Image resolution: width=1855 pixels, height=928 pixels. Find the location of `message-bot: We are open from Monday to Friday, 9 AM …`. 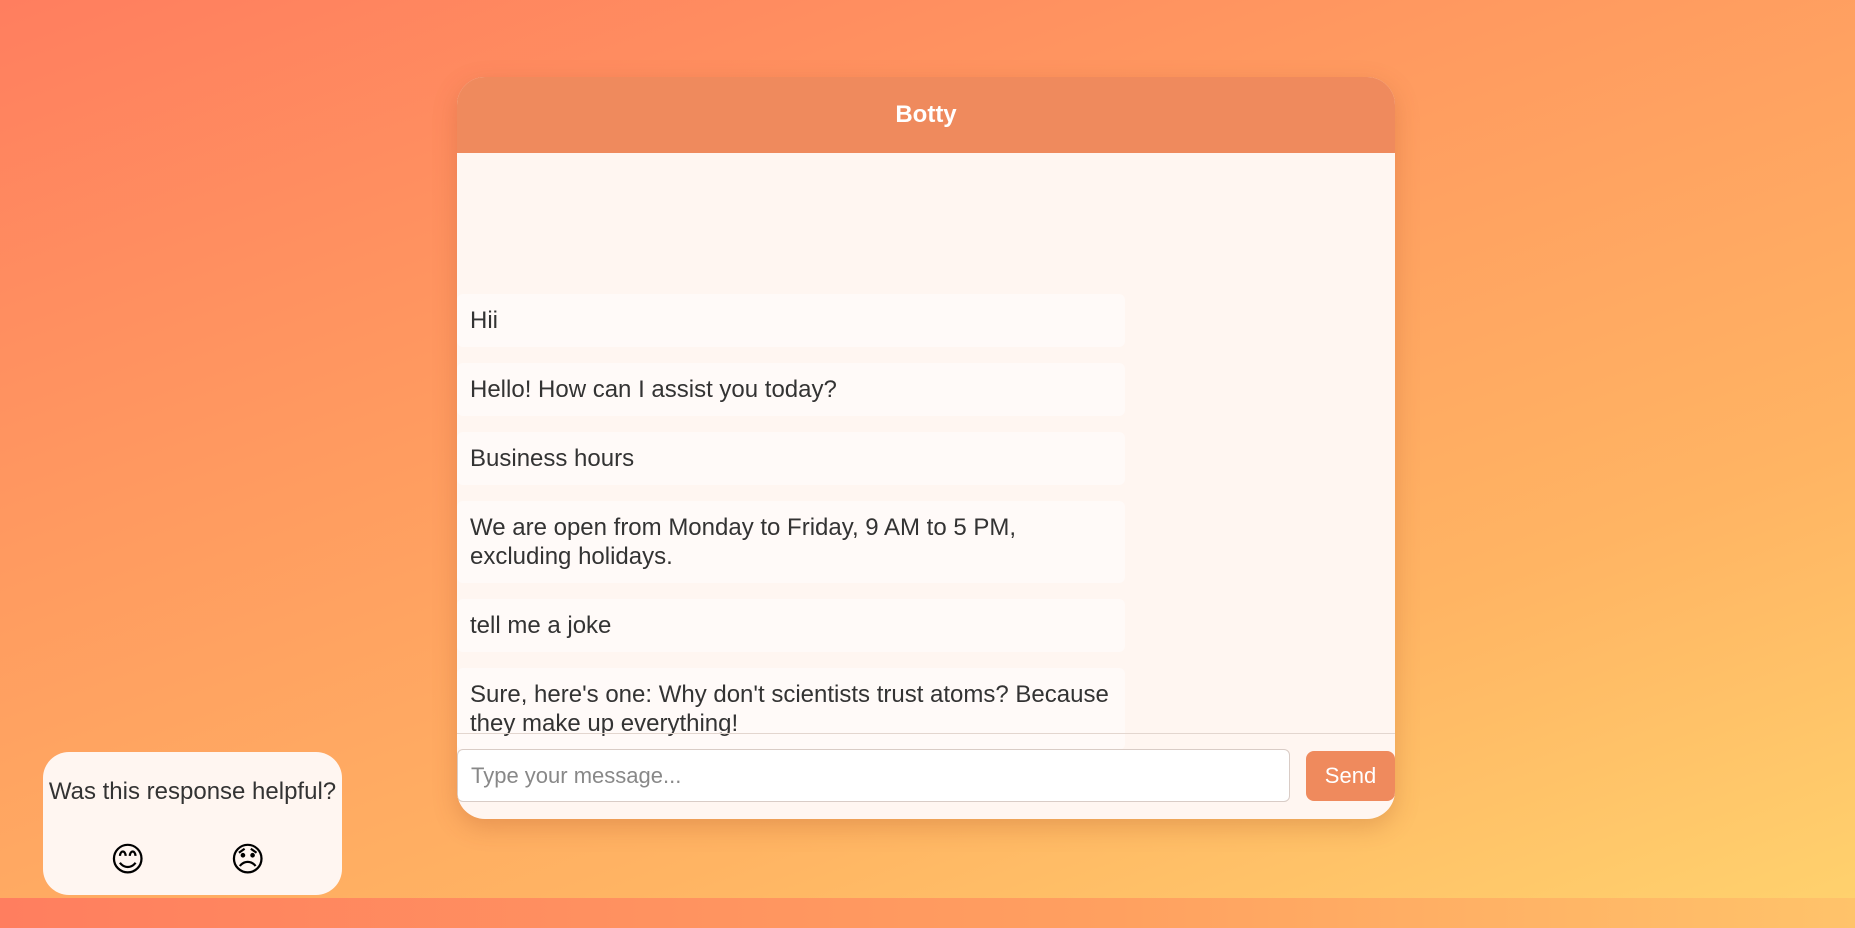

message-bot: We are open from Monday to Friday, 9 AM … is located at coordinates (791, 542).